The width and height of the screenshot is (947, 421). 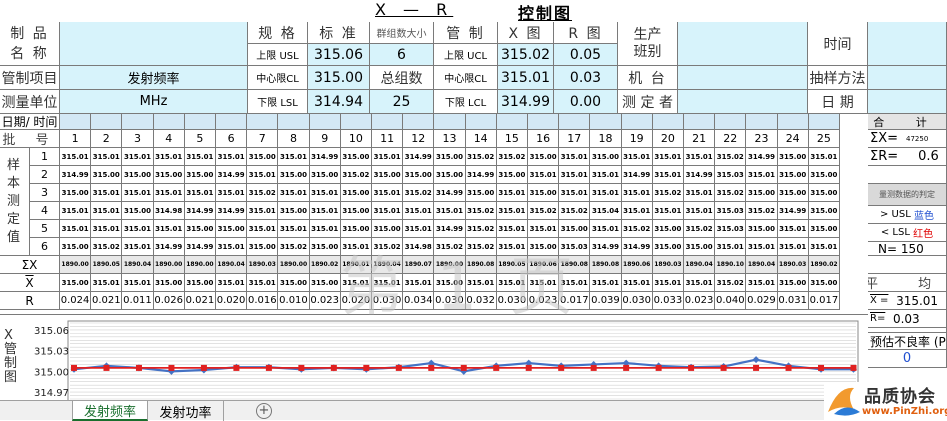 What do you see at coordinates (731, 211) in the screenshot?
I see `sample-value: 315.03` at bounding box center [731, 211].